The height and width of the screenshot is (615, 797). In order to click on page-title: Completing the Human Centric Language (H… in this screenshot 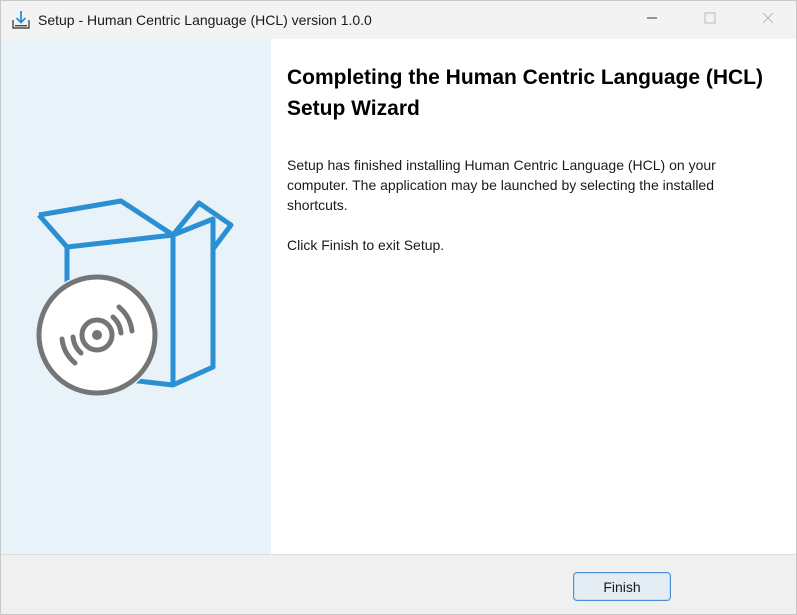, I will do `click(525, 93)`.